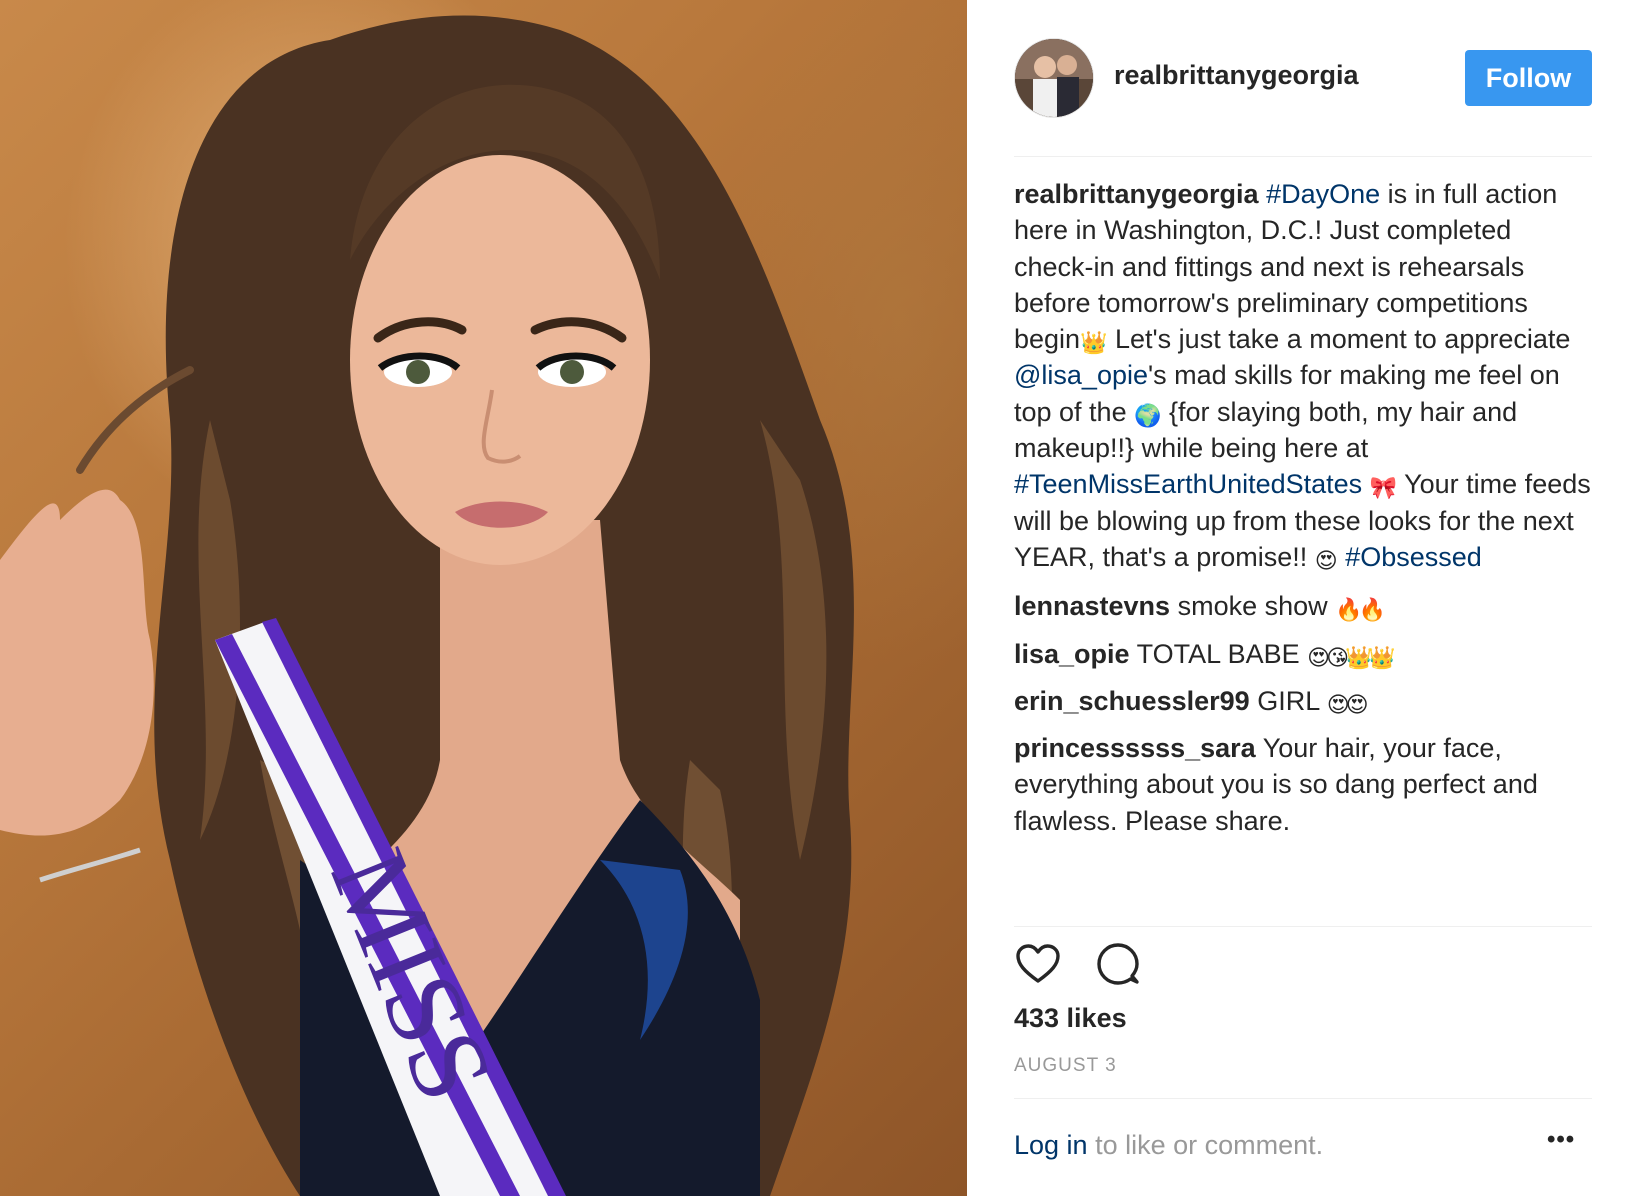 Image resolution: width=1626 pixels, height=1196 pixels. I want to click on comment-username: lennastevns, so click(1092, 606).